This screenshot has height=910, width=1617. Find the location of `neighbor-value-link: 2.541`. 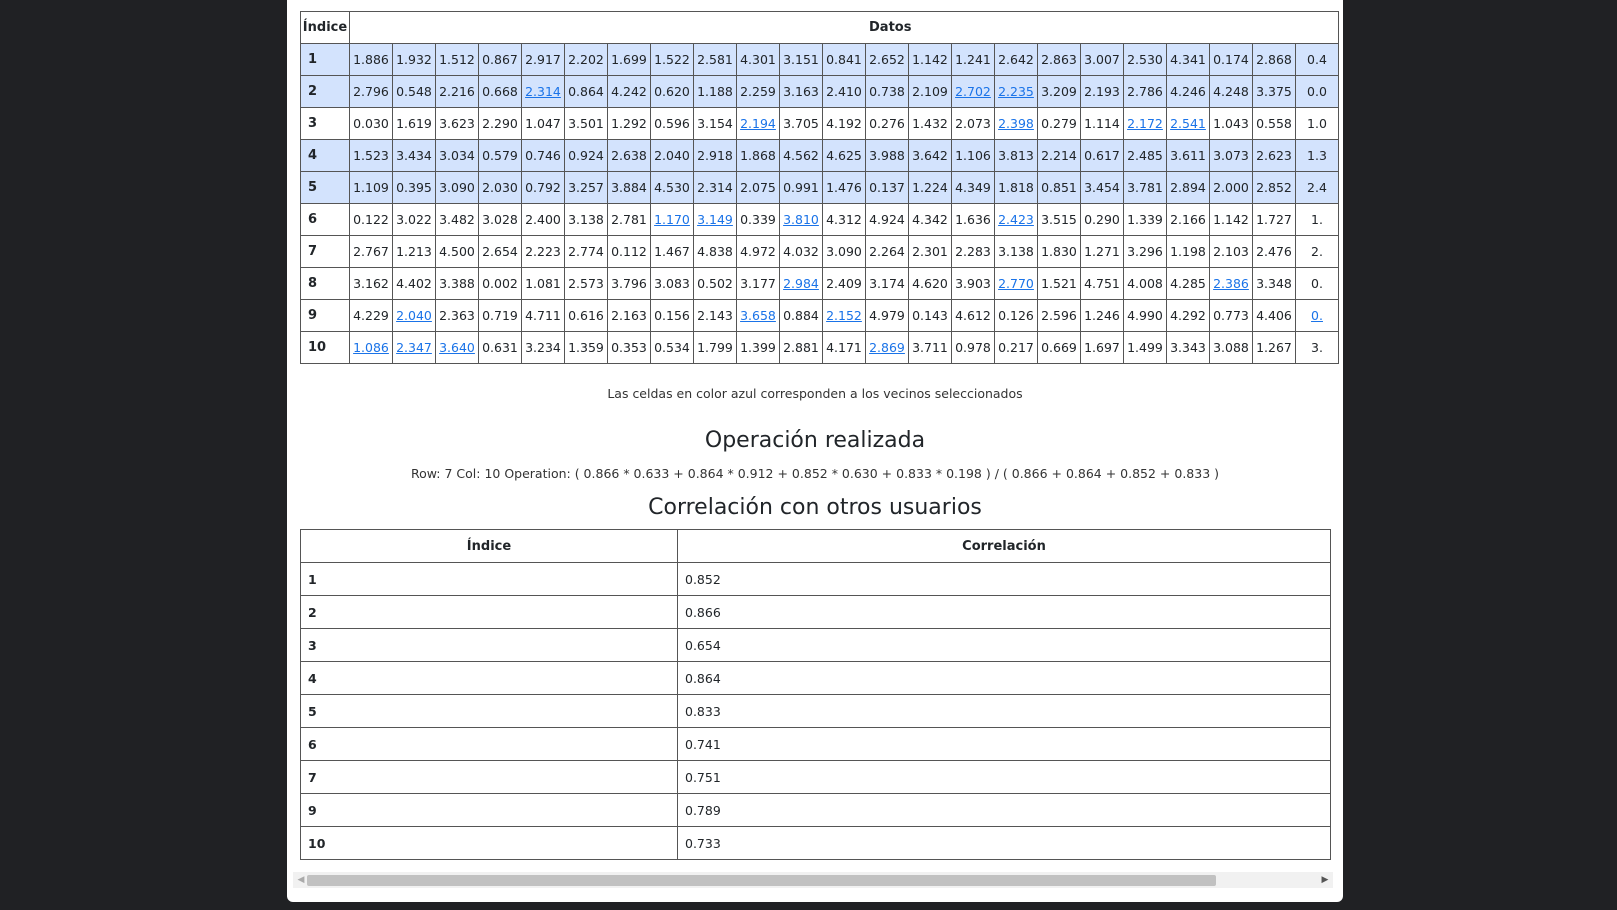

neighbor-value-link: 2.541 is located at coordinates (1188, 123).